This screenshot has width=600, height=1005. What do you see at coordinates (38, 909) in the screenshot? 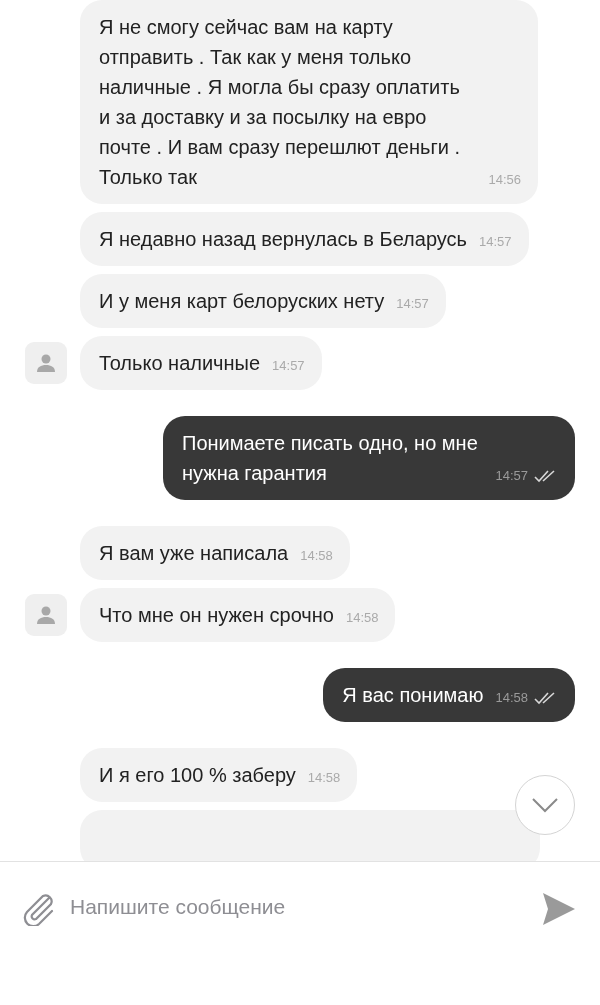
I see `attach-icon` at bounding box center [38, 909].